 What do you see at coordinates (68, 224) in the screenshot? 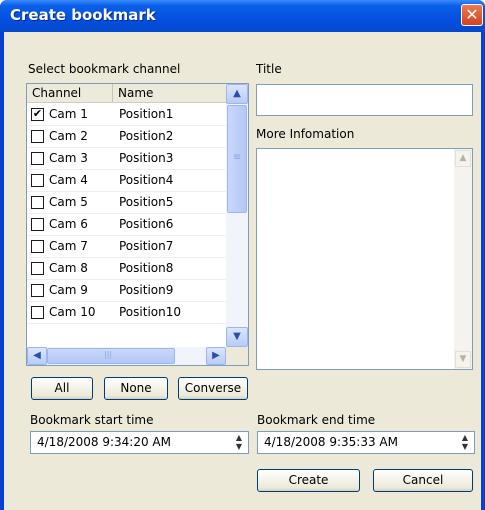
I see `channel-cell: Cam 6` at bounding box center [68, 224].